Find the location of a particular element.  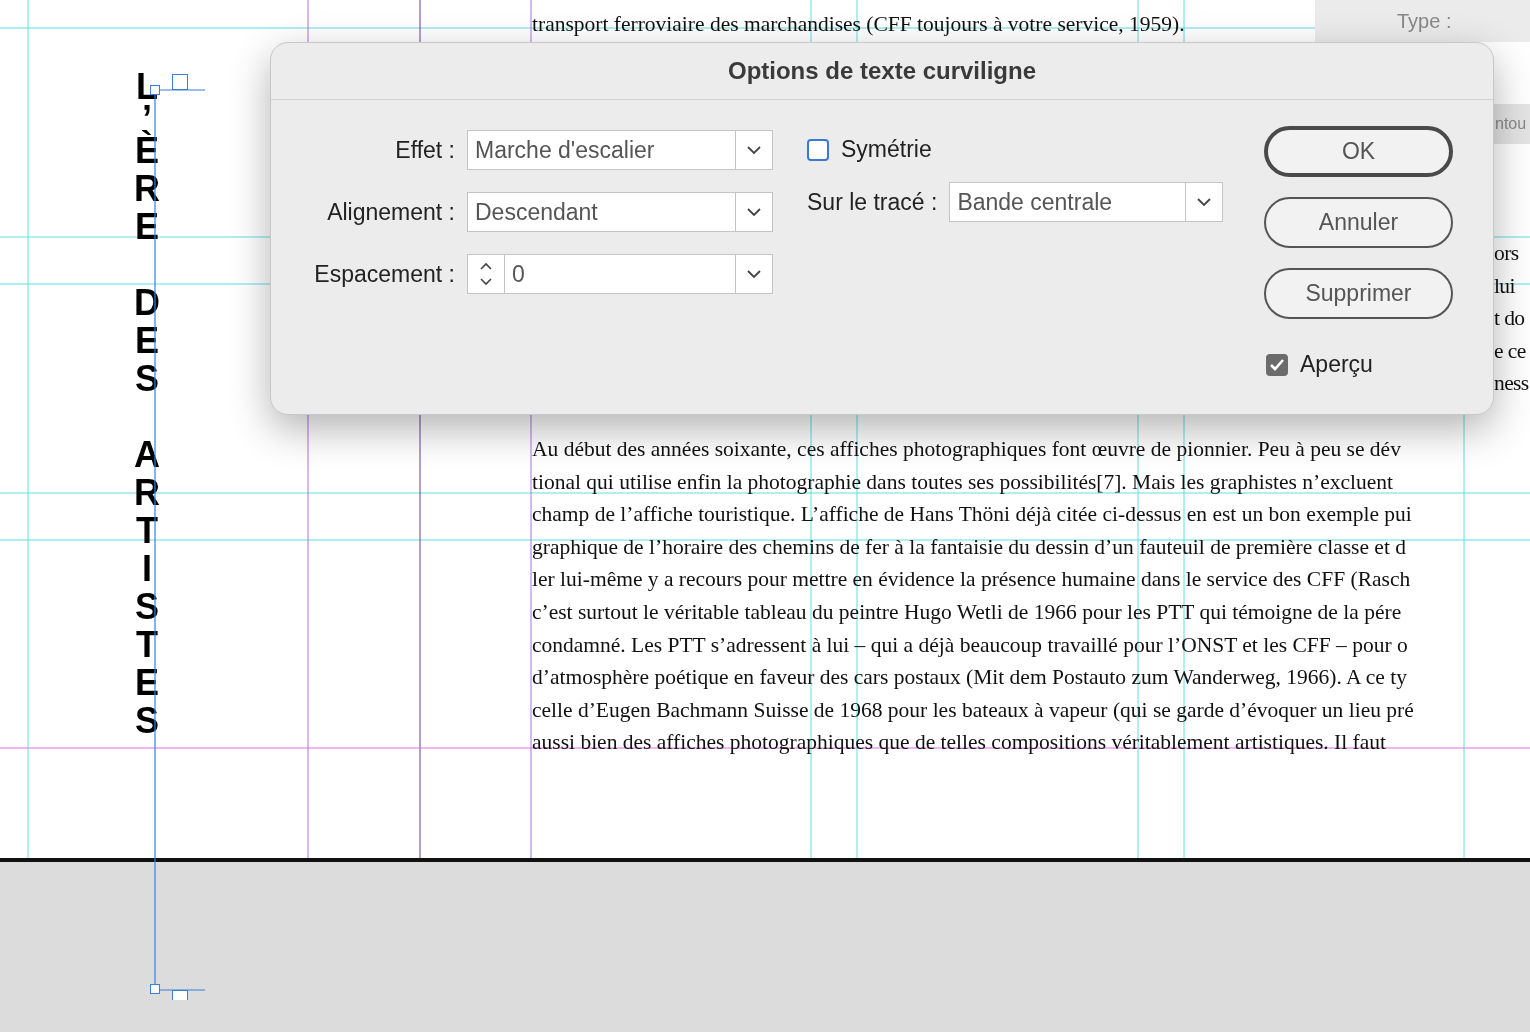

paragraph-line: ler lui-même y a recours pour mettre en évidence la présence humaine dans le service des CFF (Rasch is located at coordinates (972, 580).